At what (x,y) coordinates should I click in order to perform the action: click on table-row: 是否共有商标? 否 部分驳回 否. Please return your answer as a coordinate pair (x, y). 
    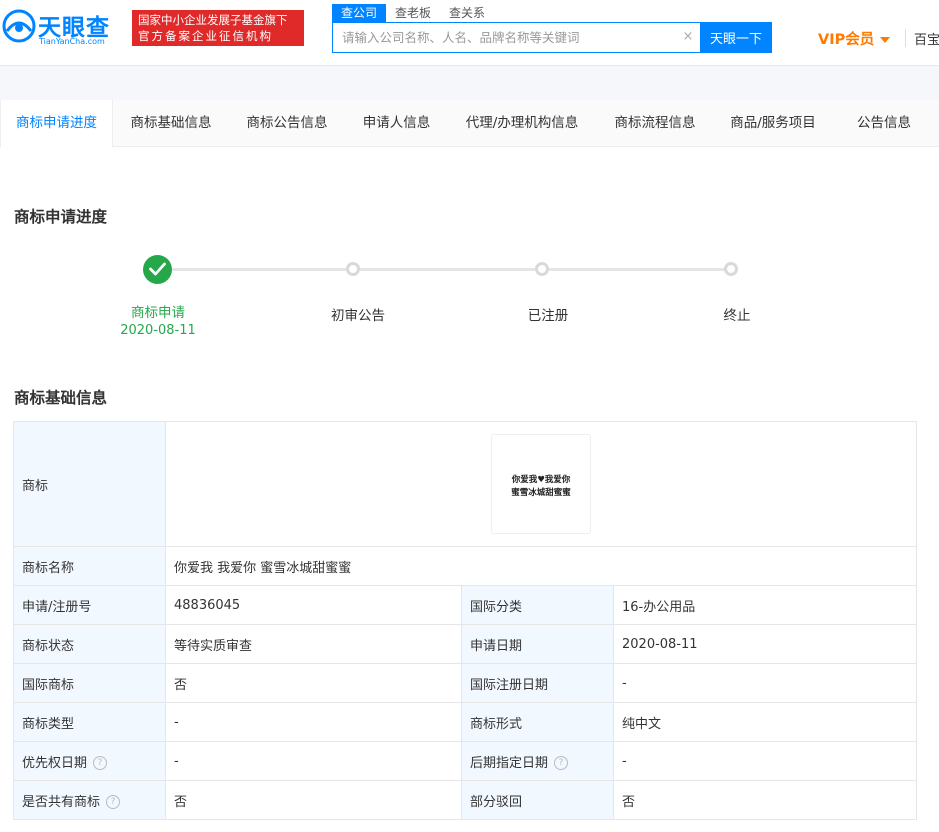
    Looking at the image, I should click on (465, 800).